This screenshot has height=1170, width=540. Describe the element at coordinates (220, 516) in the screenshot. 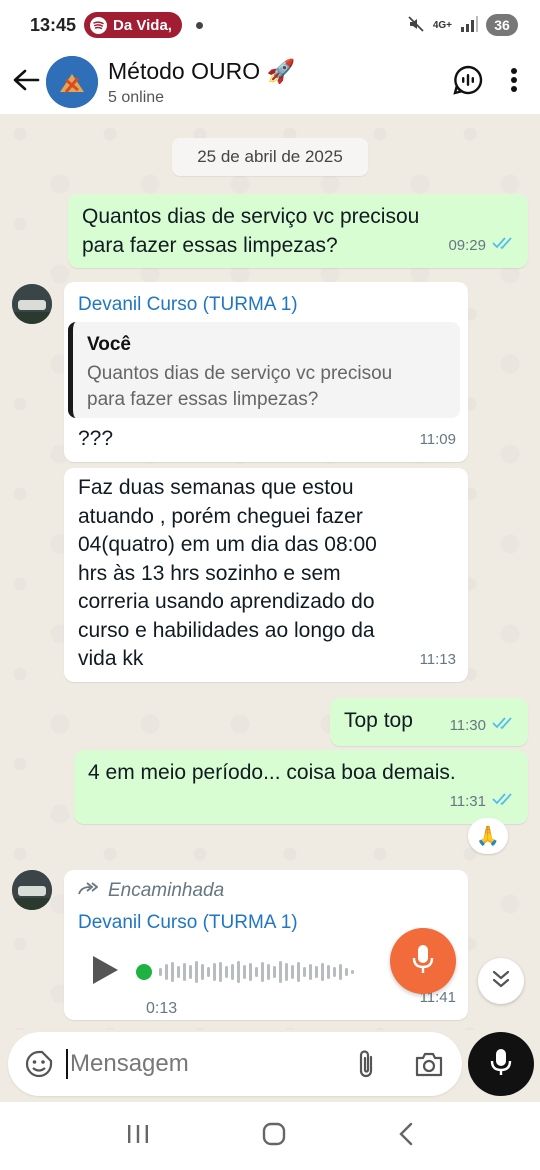

I see `message-line: atuando , porém cheguei fazer` at that location.